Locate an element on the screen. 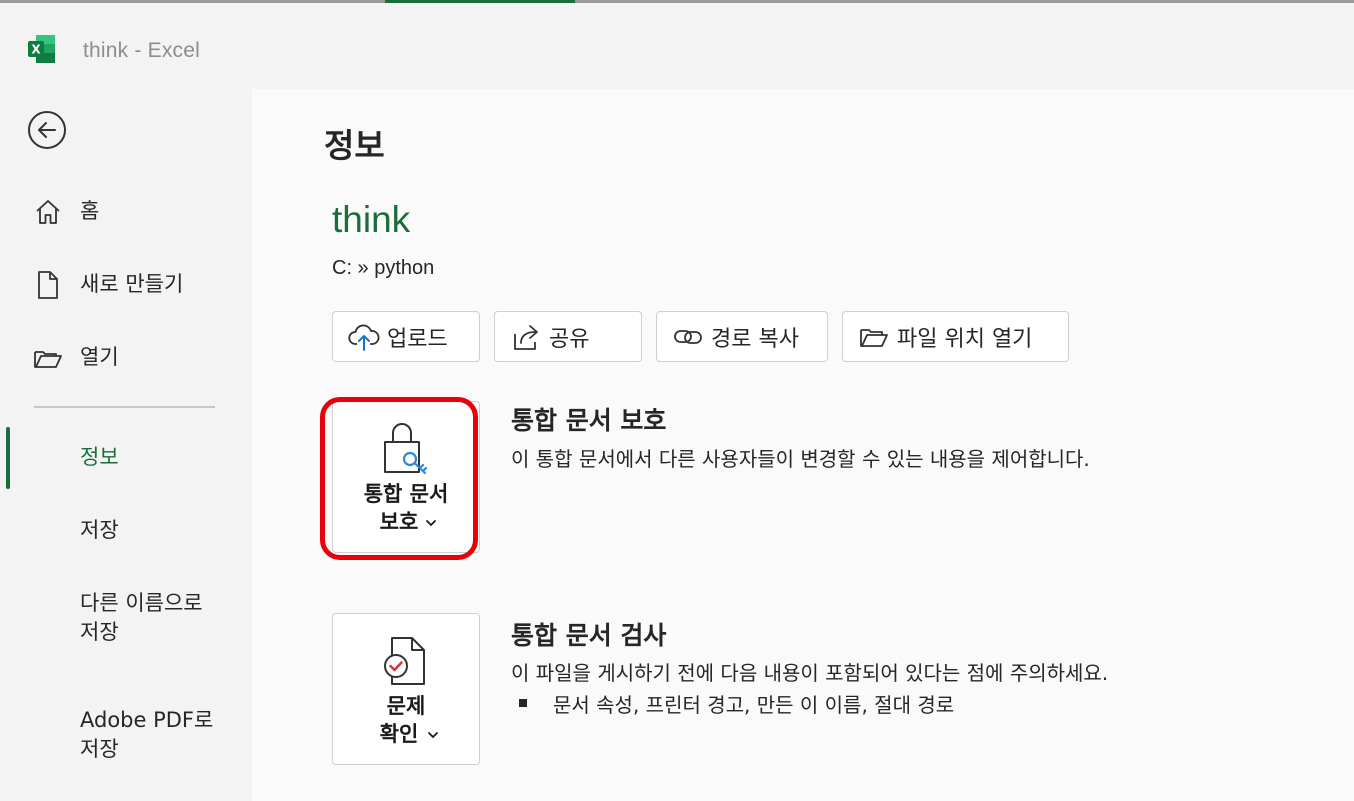 The width and height of the screenshot is (1354, 801). inspect-workbook-description: 이 파일을 게시하기 전에 다음 내용이 포함되어 있다는 점에 주의하세요. is located at coordinates (810, 673).